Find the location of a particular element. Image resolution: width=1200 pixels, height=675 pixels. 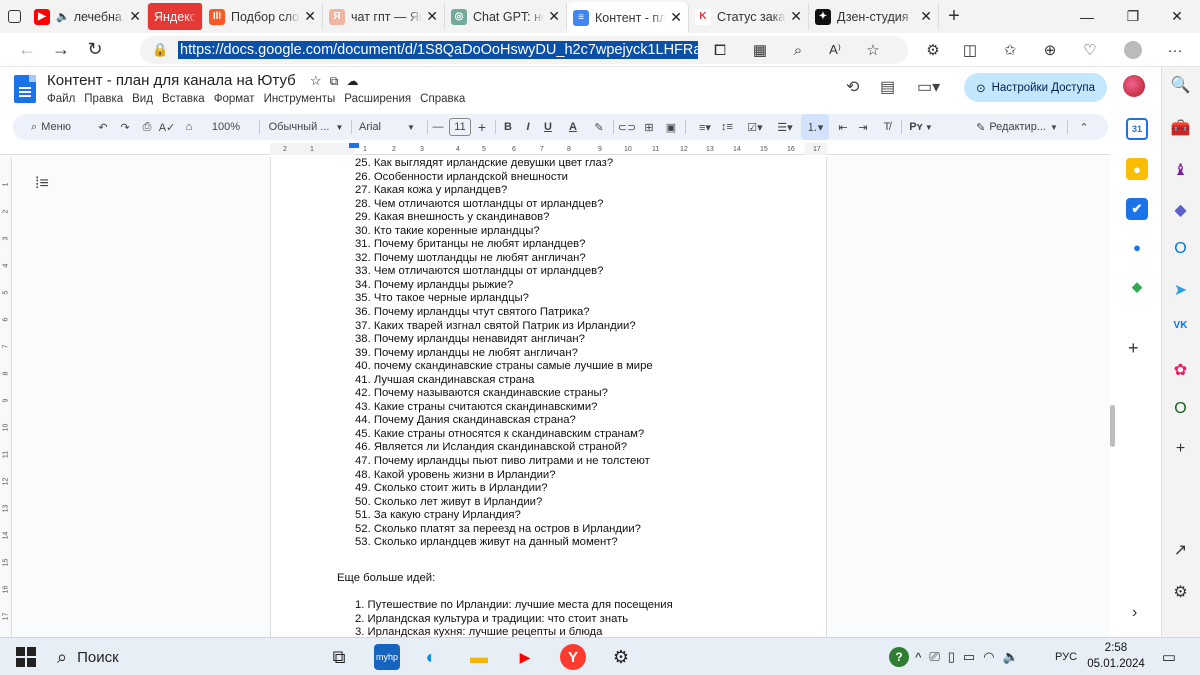

list-item: 26. Особенности ирландской внешности is located at coordinates (585, 178).